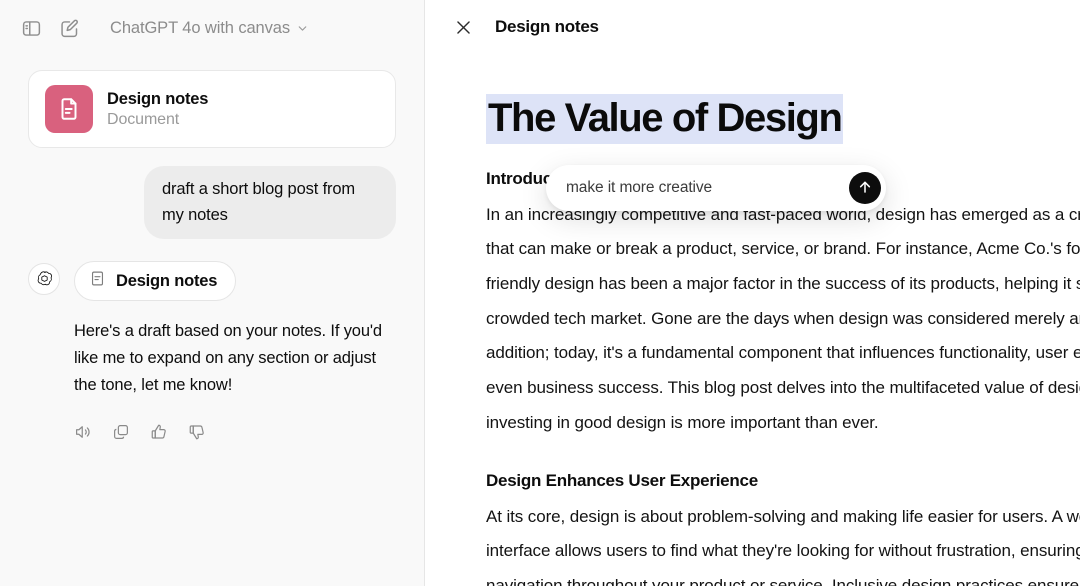  Describe the element at coordinates (83, 432) in the screenshot. I see `speaker-icon` at that location.